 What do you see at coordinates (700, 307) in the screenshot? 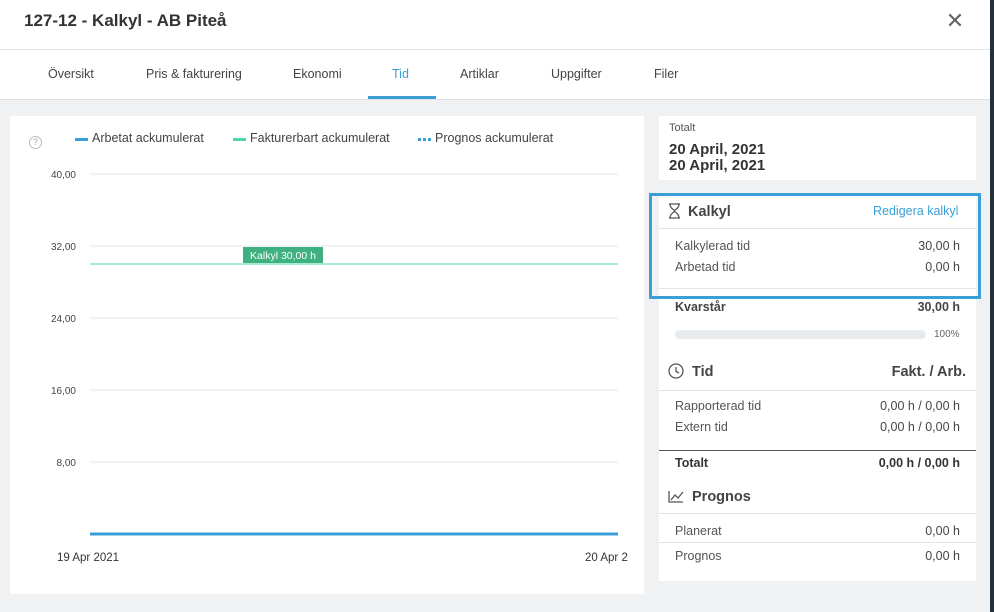
I see `kvarstar-label: Kvarstår` at bounding box center [700, 307].